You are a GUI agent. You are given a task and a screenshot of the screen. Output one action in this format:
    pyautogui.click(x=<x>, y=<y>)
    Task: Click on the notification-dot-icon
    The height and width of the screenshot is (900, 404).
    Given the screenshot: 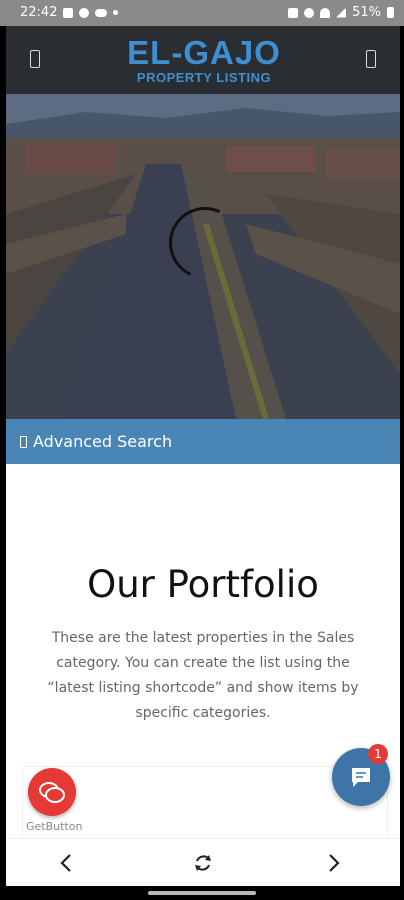 What is the action you would take?
    pyautogui.click(x=116, y=12)
    